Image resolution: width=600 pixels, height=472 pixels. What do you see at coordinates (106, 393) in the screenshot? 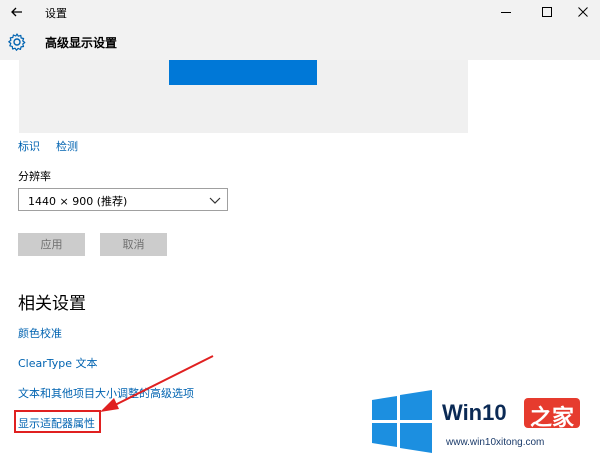
I see `advanced-sizing-link: 文本和其他项目大小调整的高级选项` at bounding box center [106, 393].